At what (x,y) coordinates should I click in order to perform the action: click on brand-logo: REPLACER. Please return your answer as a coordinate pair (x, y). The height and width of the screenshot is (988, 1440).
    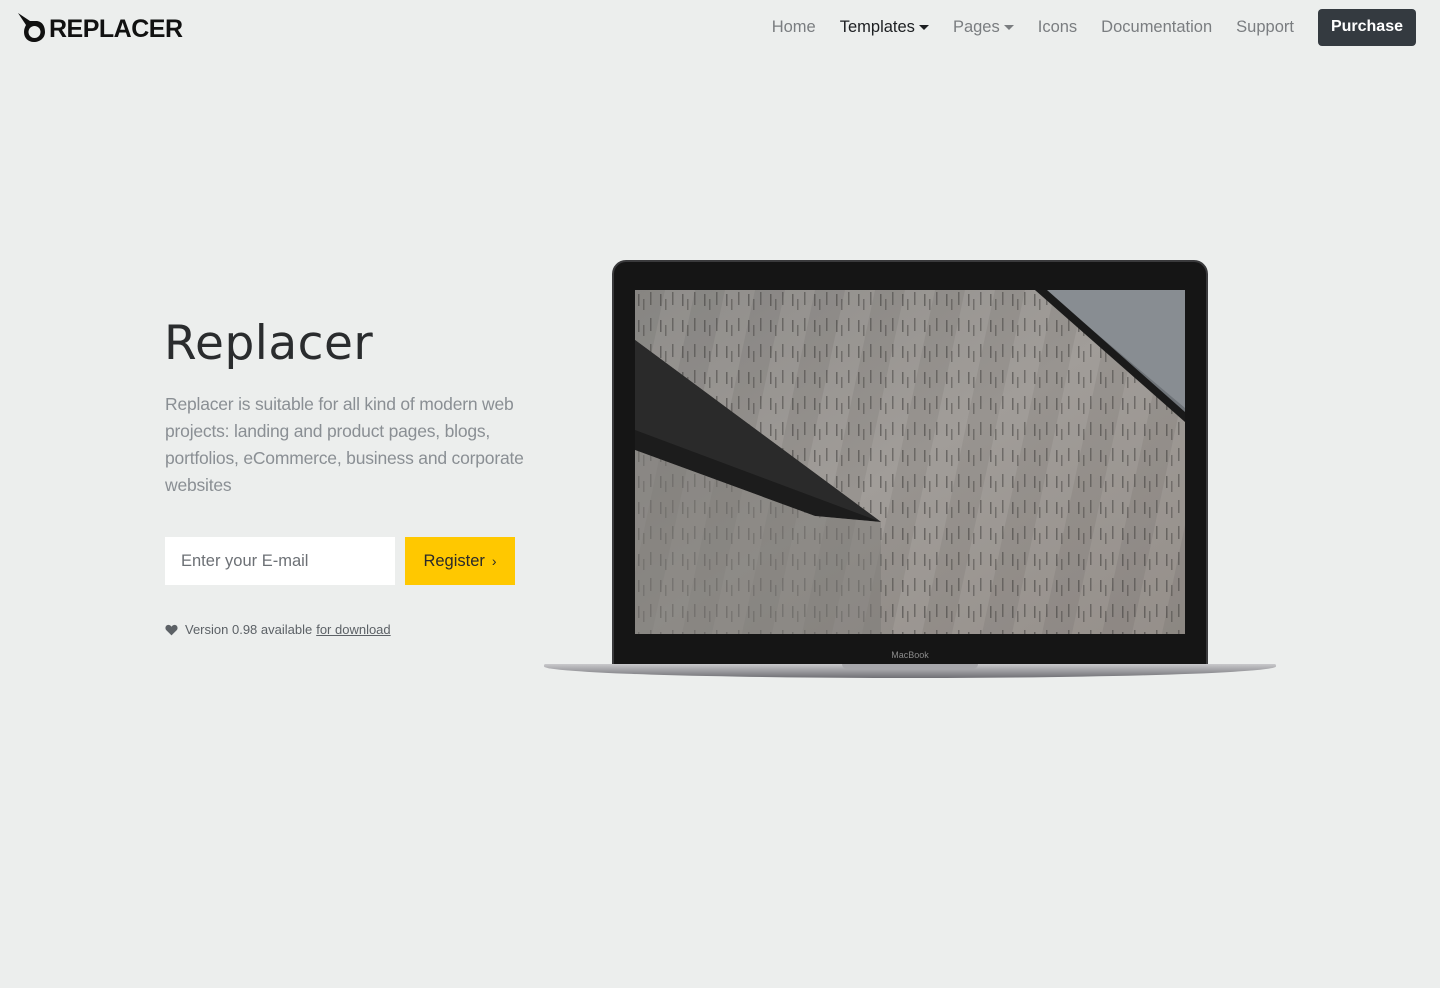
    Looking at the image, I should click on (99, 26).